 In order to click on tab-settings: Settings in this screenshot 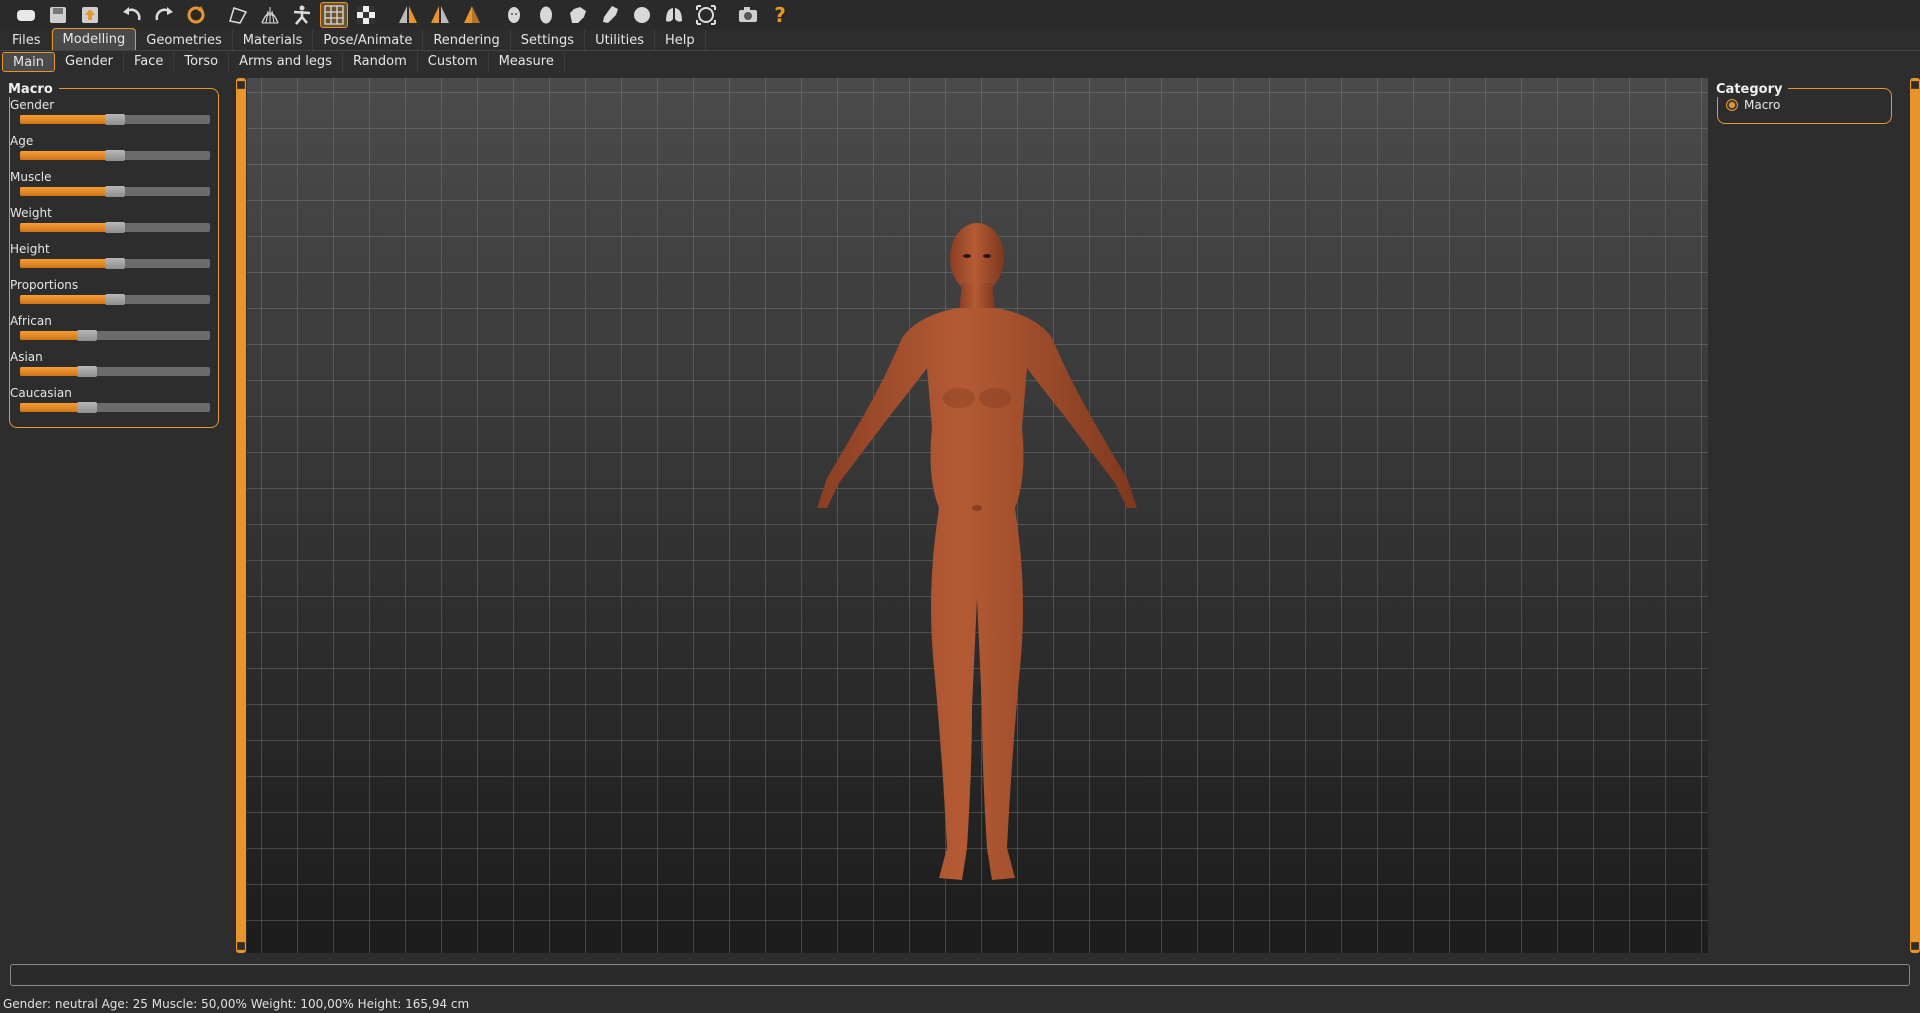, I will do `click(548, 40)`.